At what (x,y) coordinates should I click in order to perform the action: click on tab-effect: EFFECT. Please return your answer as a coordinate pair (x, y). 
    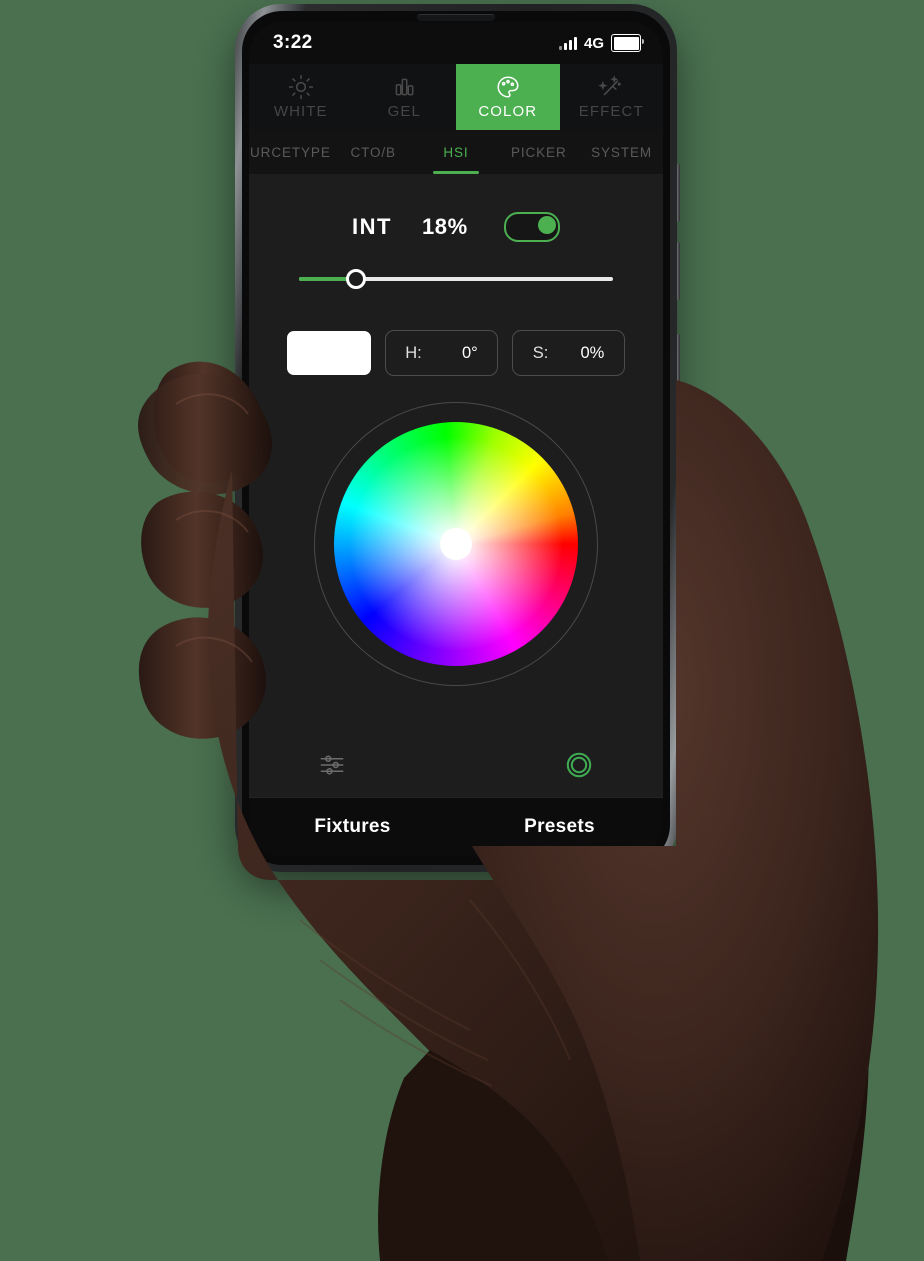
    Looking at the image, I should click on (612, 97).